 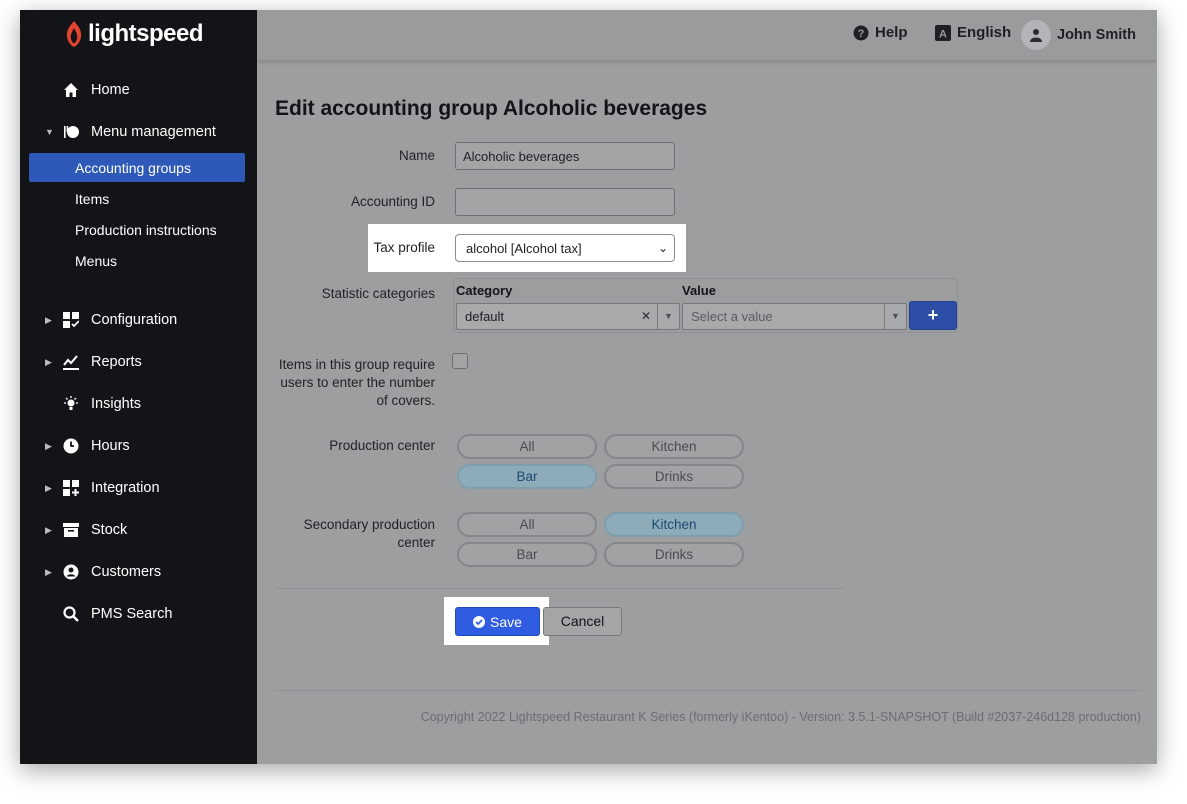 I want to click on production-center-all: All, so click(x=527, y=446).